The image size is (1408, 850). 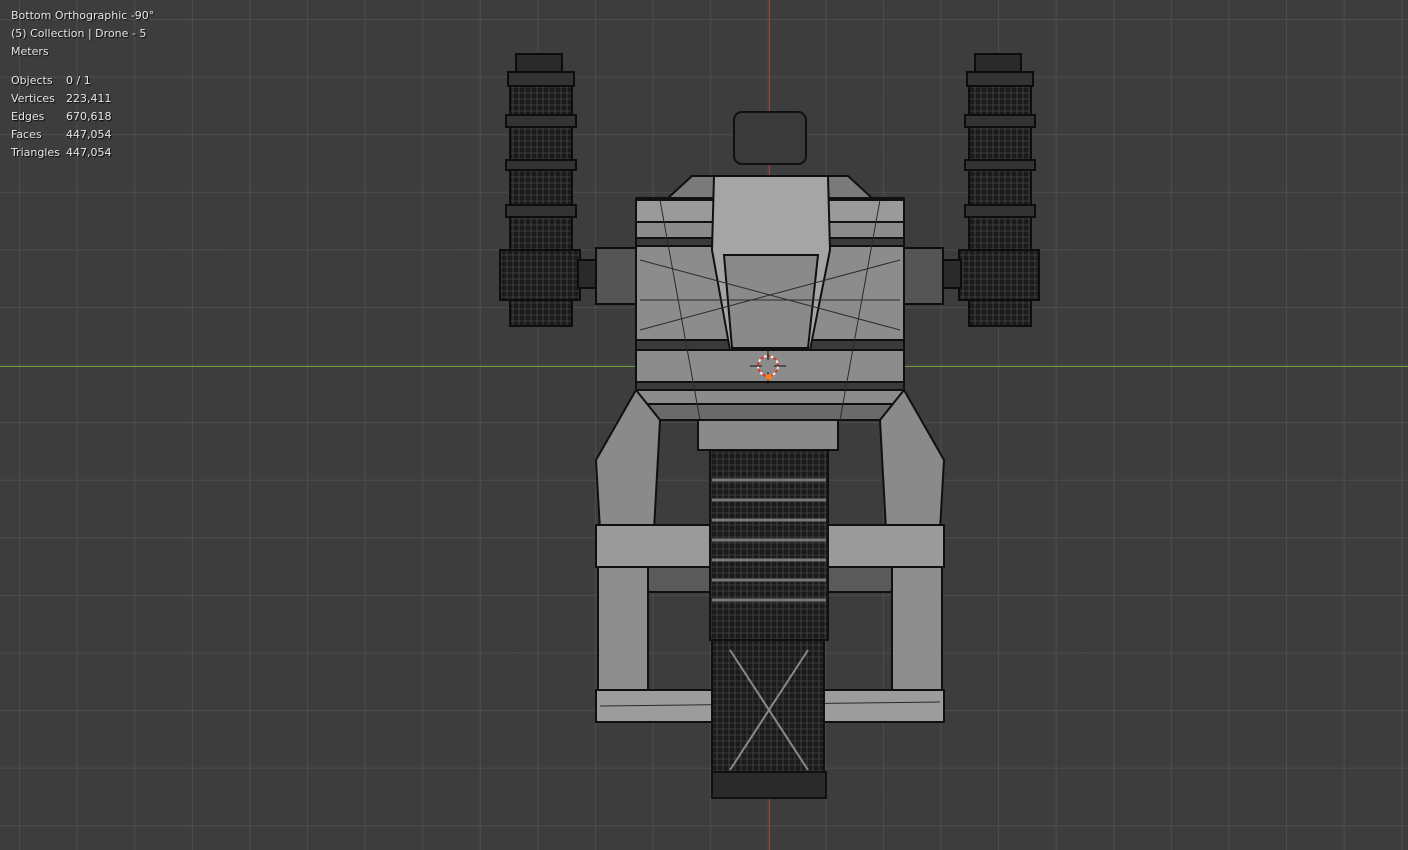 What do you see at coordinates (768, 609) in the screenshot?
I see `drone-spine` at bounding box center [768, 609].